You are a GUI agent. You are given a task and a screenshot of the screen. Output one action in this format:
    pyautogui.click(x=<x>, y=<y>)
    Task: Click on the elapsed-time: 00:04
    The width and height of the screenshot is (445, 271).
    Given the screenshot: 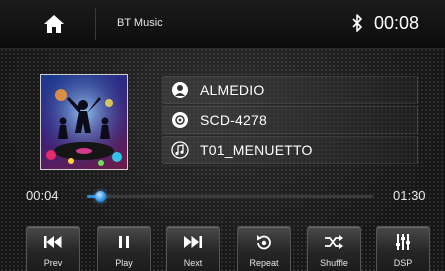 What is the action you would take?
    pyautogui.click(x=42, y=195)
    